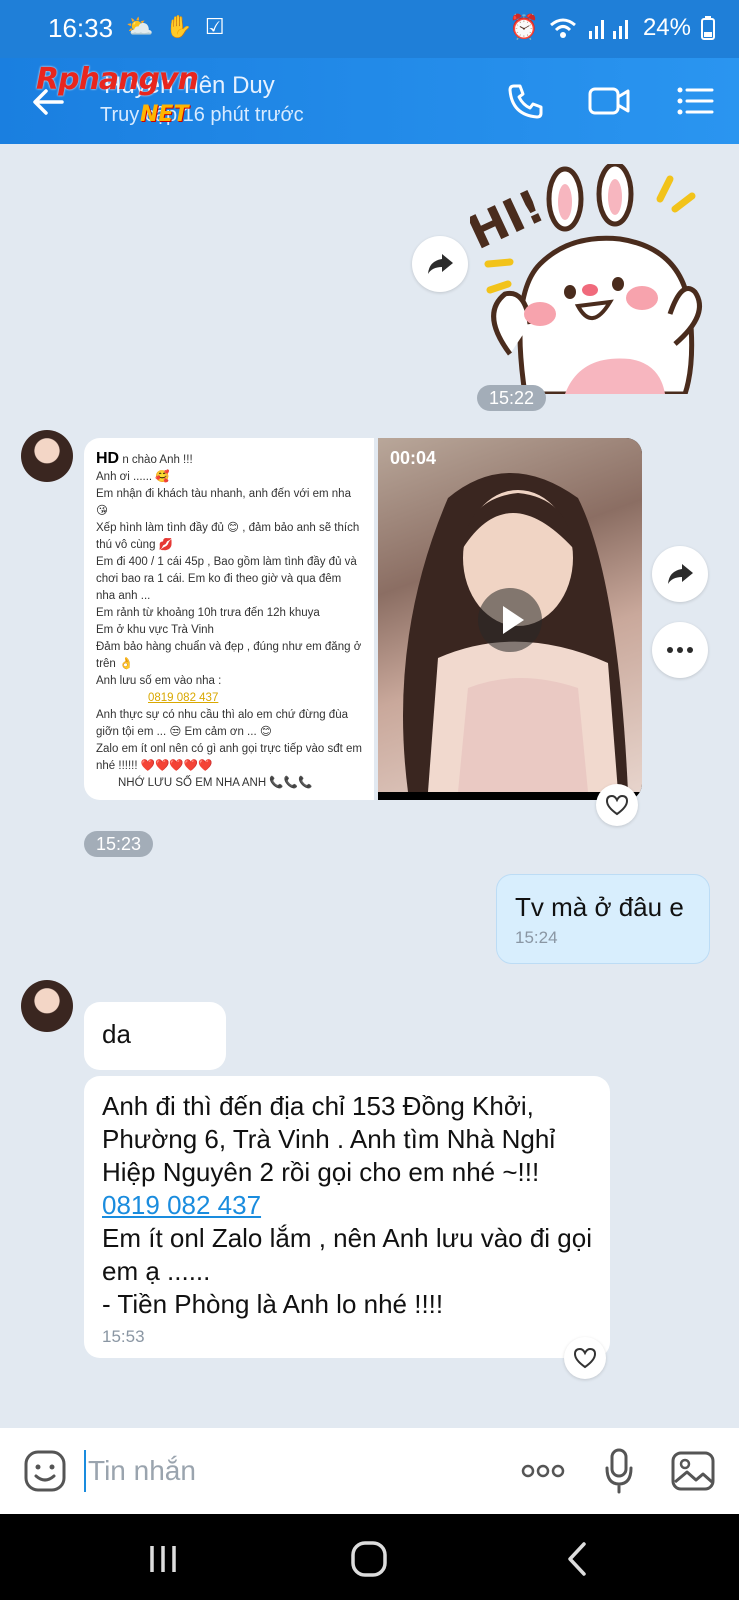 The width and height of the screenshot is (739, 1600). Describe the element at coordinates (274, 1471) in the screenshot. I see `message-input` at that location.